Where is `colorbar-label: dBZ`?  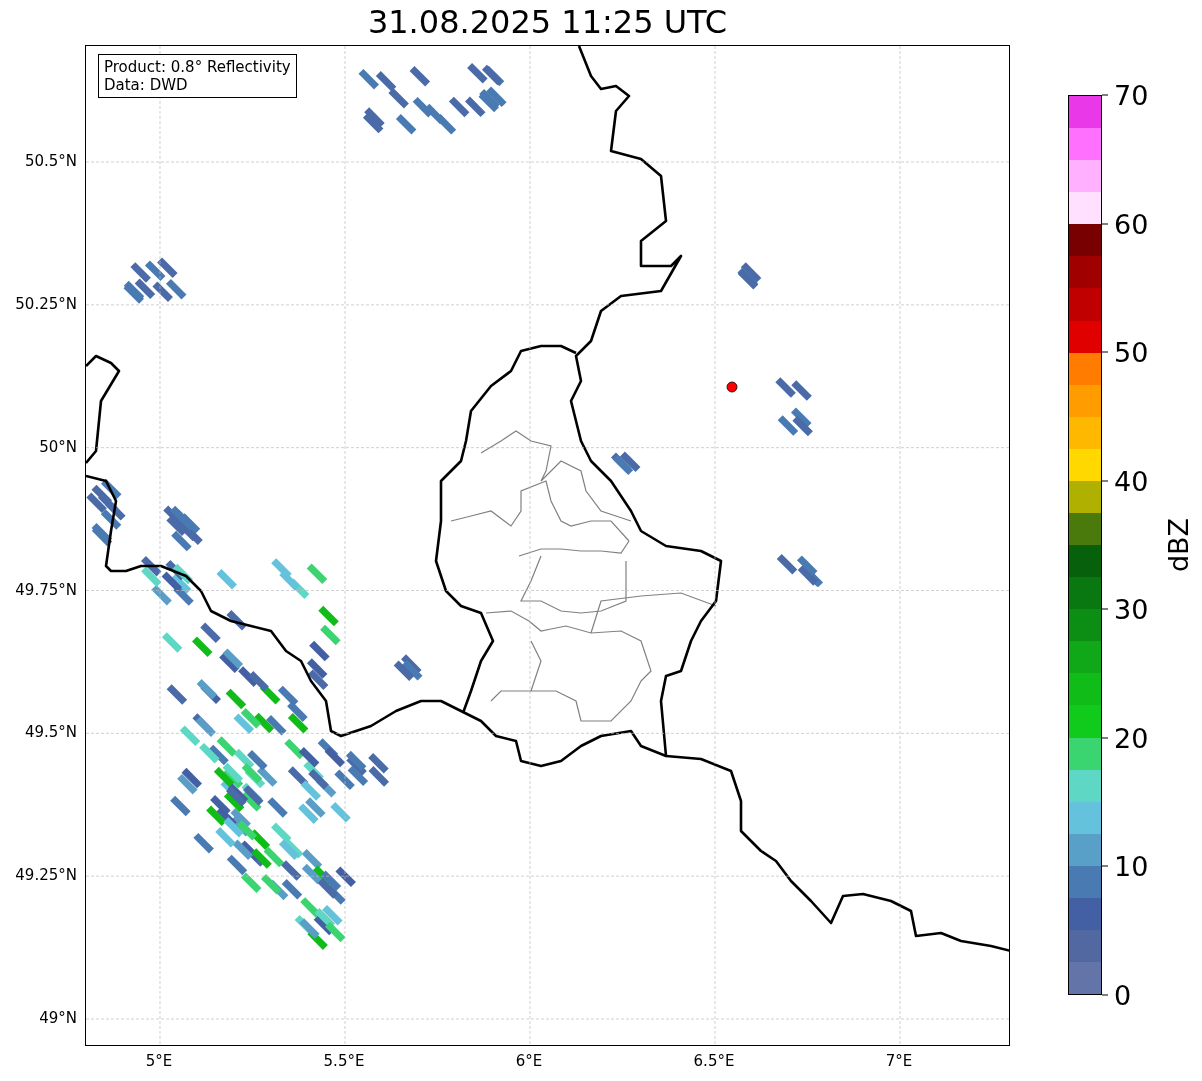 colorbar-label: dBZ is located at coordinates (1178, 545).